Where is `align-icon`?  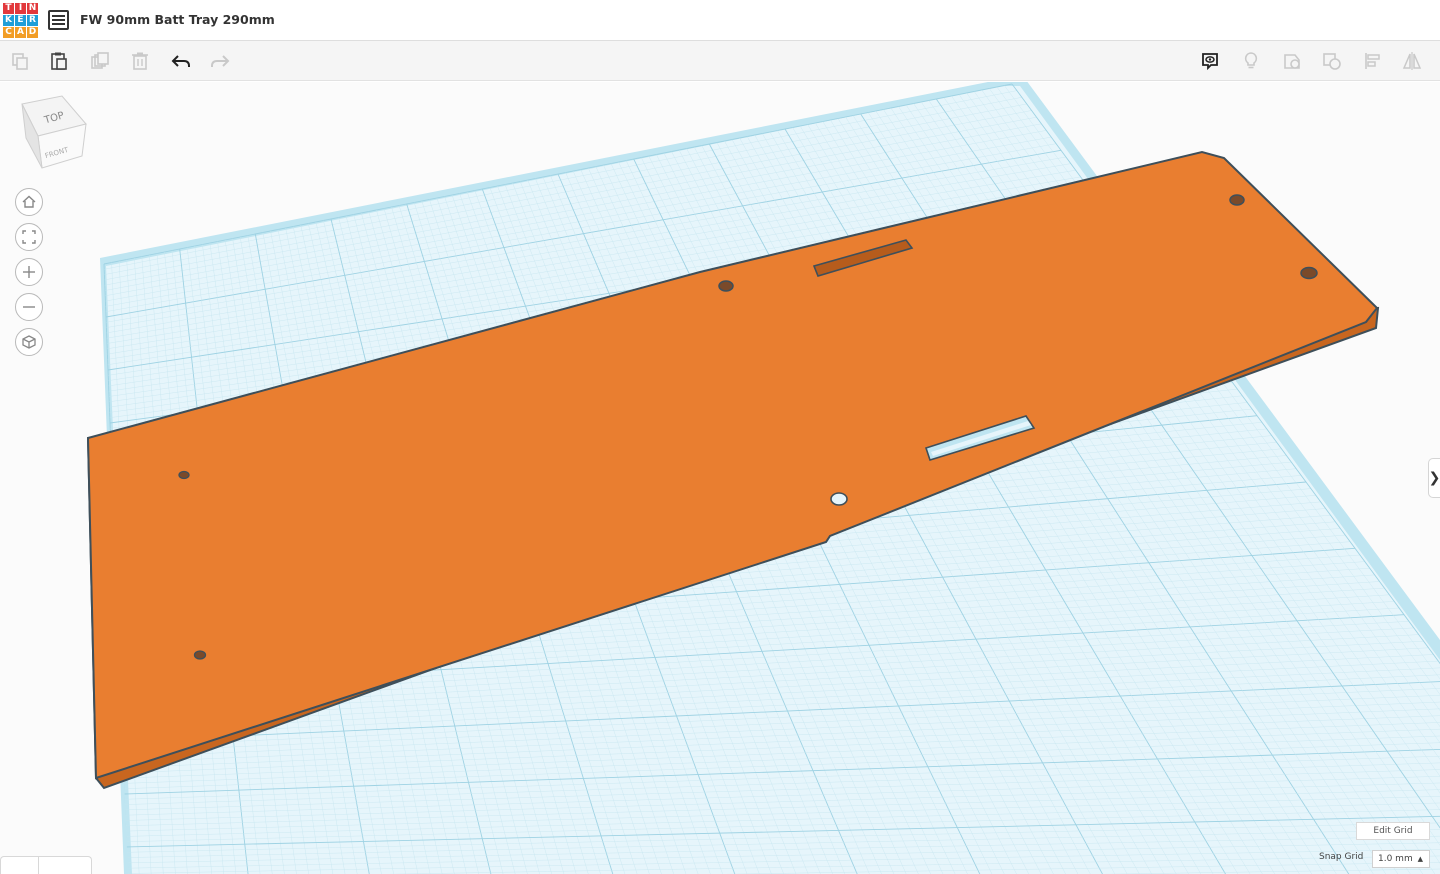 align-icon is located at coordinates (1373, 61).